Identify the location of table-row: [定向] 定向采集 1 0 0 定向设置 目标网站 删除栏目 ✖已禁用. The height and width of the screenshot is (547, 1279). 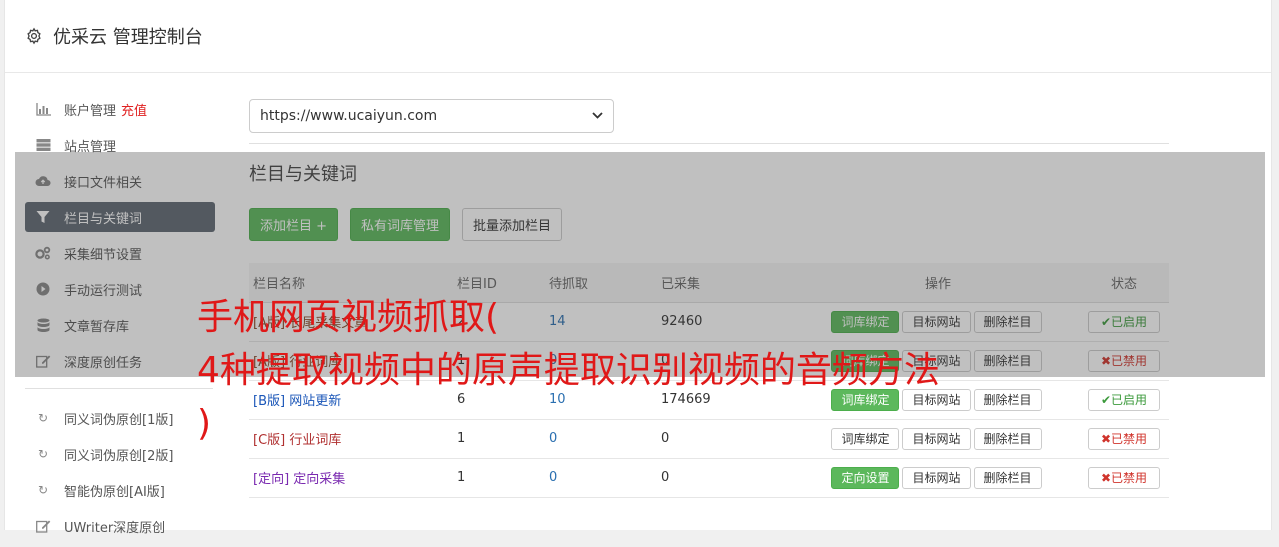
(709, 478).